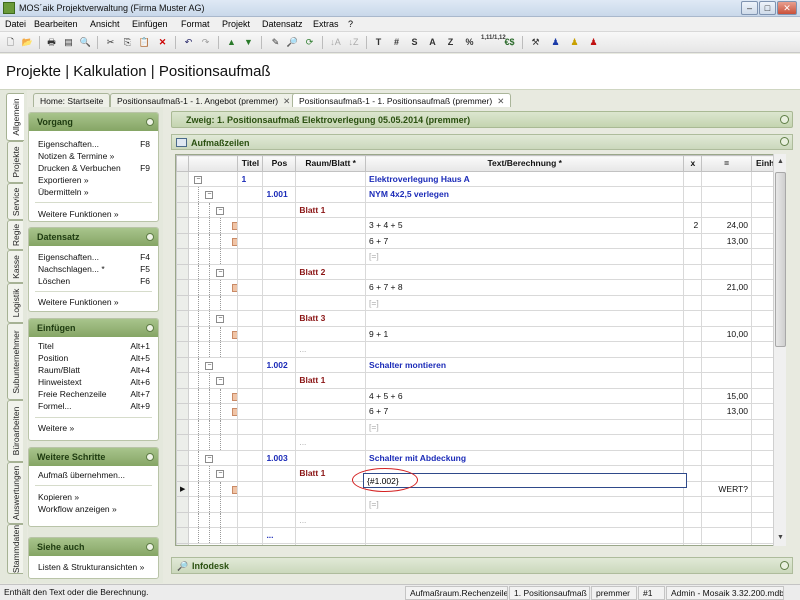  I want to click on close-icon: ✕, so click(286, 101).